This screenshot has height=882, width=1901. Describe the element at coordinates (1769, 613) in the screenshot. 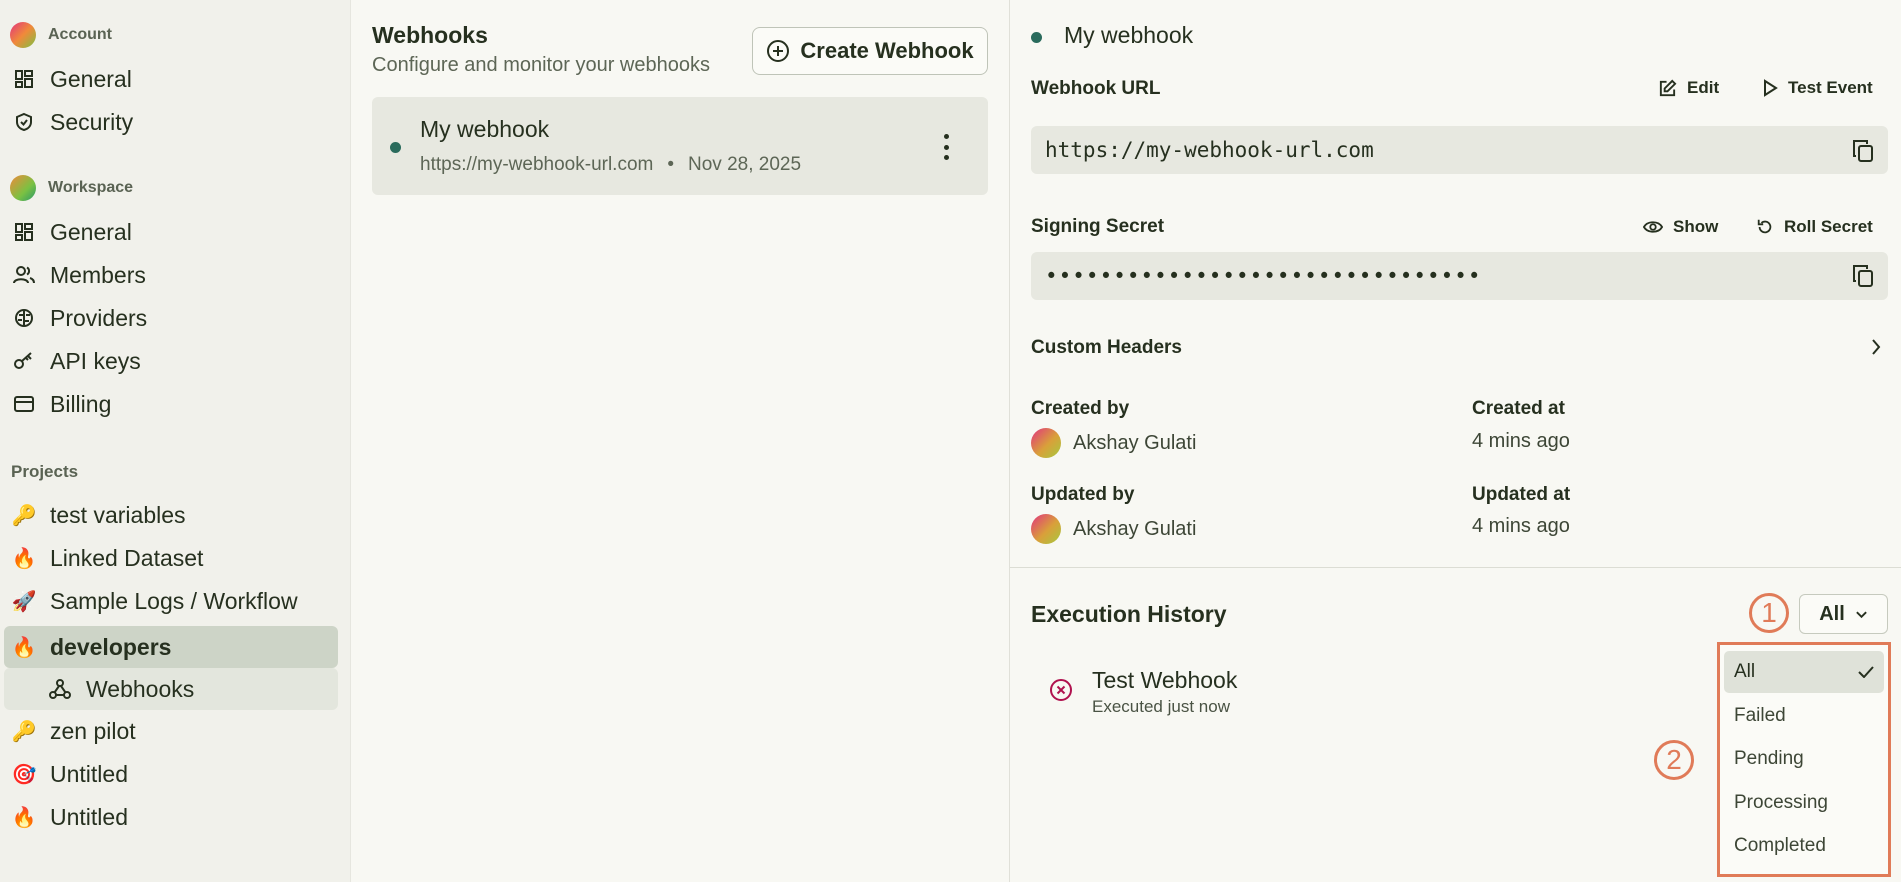

I see `annotation-marker-1: 1` at that location.